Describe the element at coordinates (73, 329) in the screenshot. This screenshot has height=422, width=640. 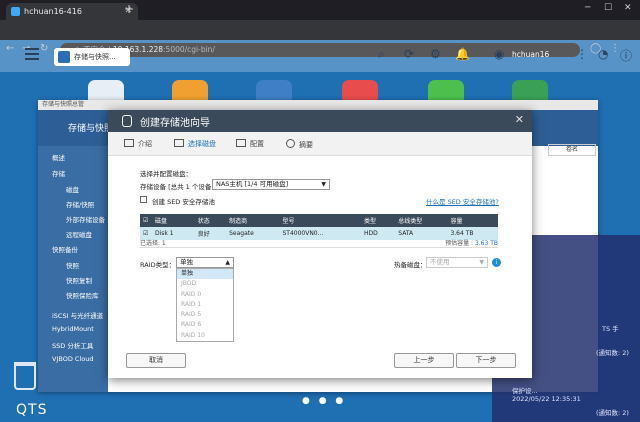
I see `sidebar-item-hybridmount: HybridMount` at that location.